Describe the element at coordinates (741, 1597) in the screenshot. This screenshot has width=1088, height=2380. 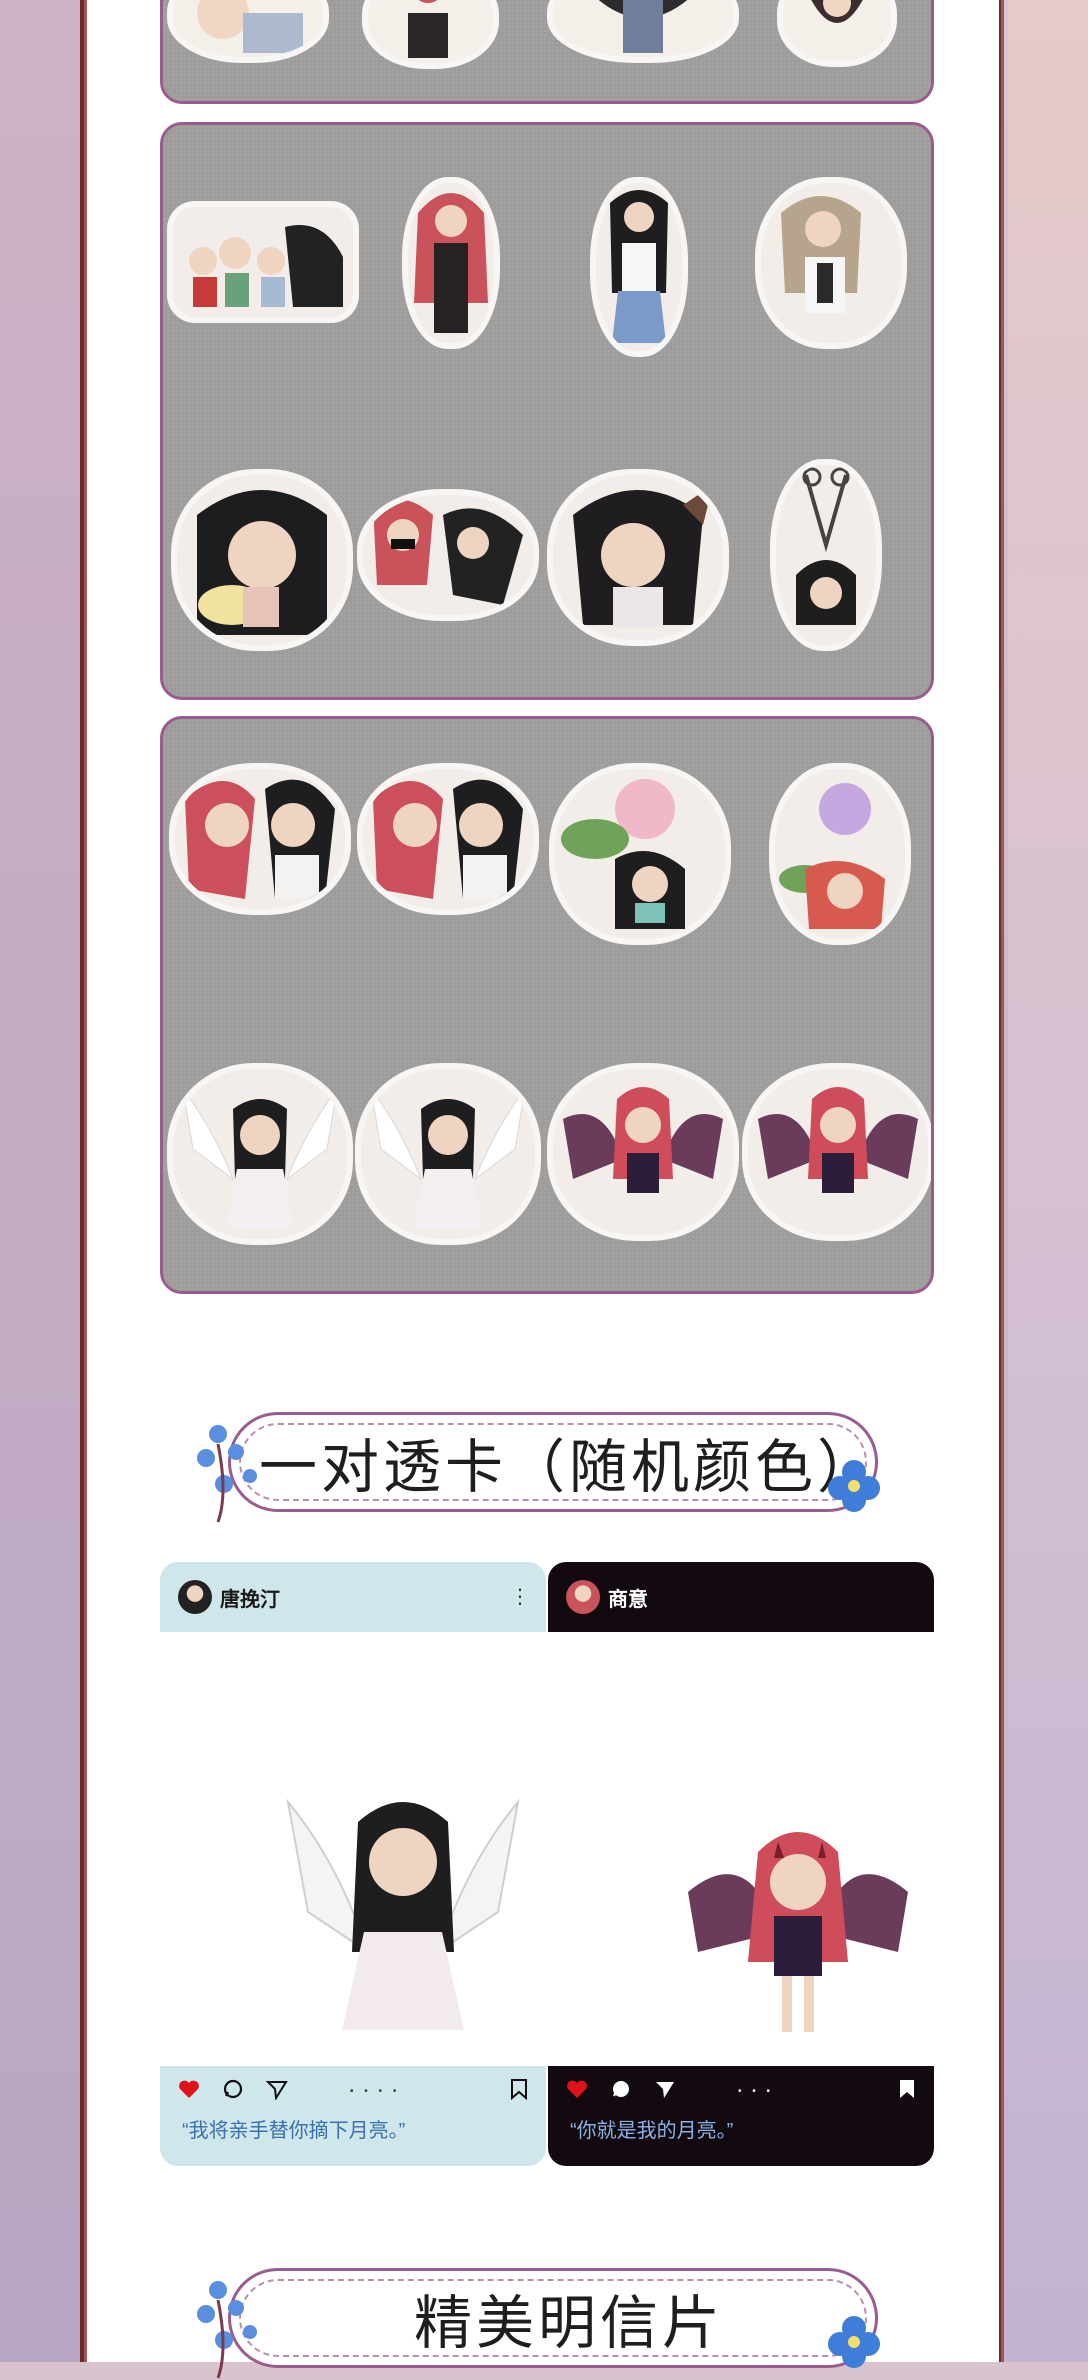
I see `card-header: 商意` at that location.